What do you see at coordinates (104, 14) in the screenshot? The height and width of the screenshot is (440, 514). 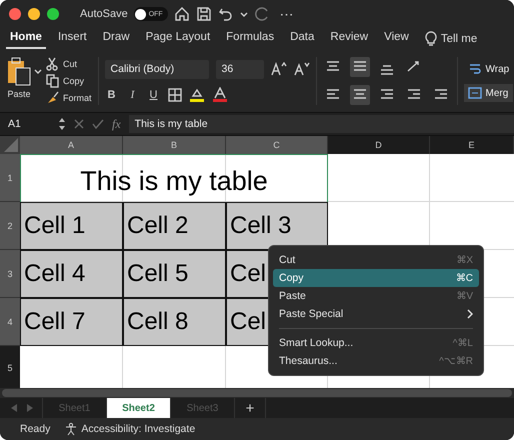 I see `autosave-label: AutoSave` at bounding box center [104, 14].